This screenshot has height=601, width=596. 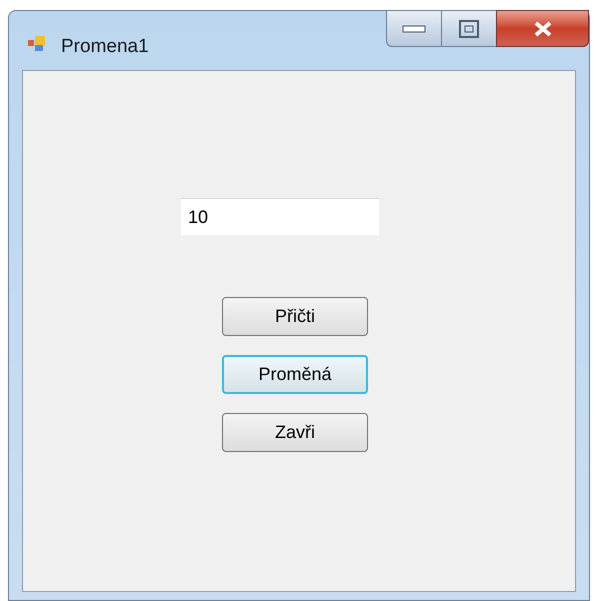 What do you see at coordinates (37, 43) in the screenshot?
I see `app-icon` at bounding box center [37, 43].